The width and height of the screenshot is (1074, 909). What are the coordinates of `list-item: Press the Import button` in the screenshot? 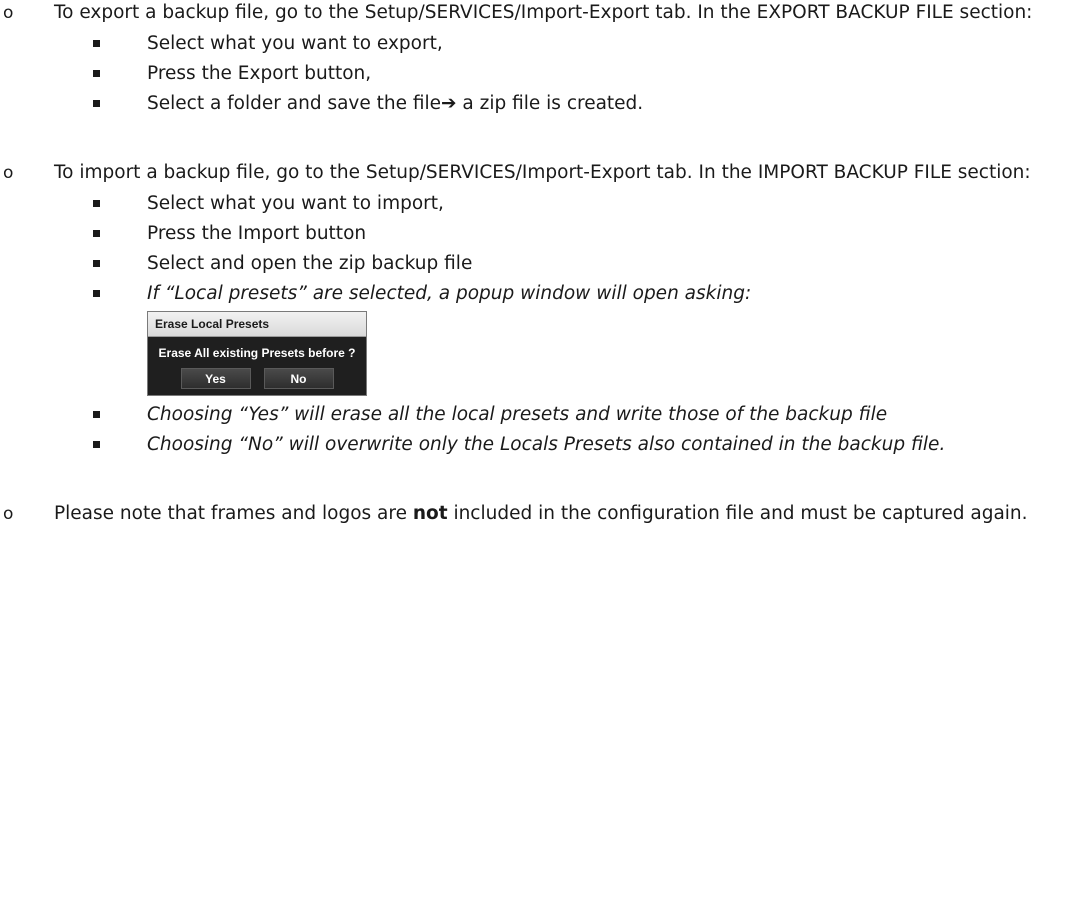 It's located at (564, 234).